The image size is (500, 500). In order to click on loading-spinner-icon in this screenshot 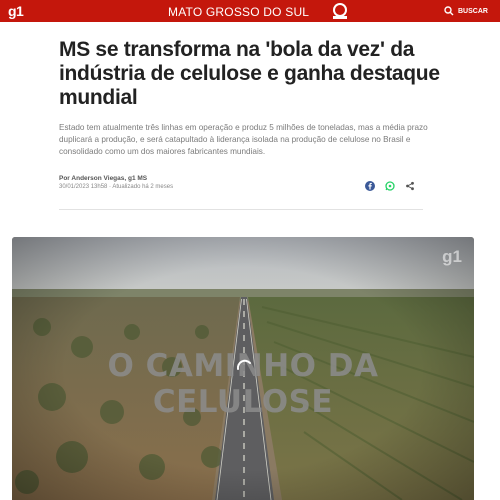, I will do `click(243, 364)`.